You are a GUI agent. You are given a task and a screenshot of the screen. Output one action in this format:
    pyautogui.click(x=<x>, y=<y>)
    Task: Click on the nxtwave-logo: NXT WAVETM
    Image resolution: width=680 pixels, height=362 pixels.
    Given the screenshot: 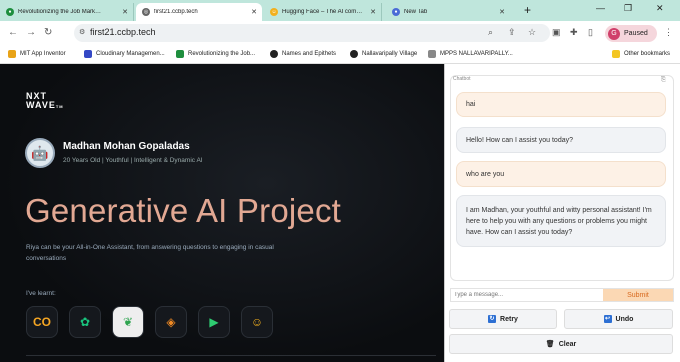 What is the action you would take?
    pyautogui.click(x=45, y=100)
    